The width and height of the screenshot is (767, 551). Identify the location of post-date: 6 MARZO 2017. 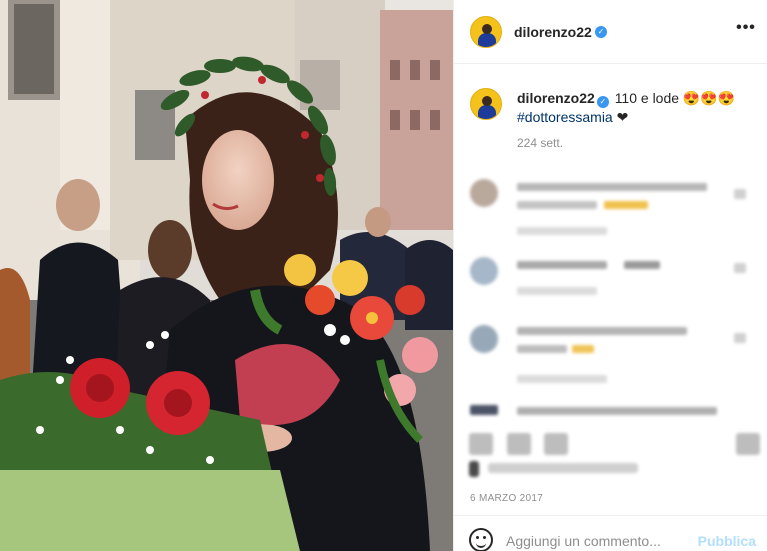
(507, 498).